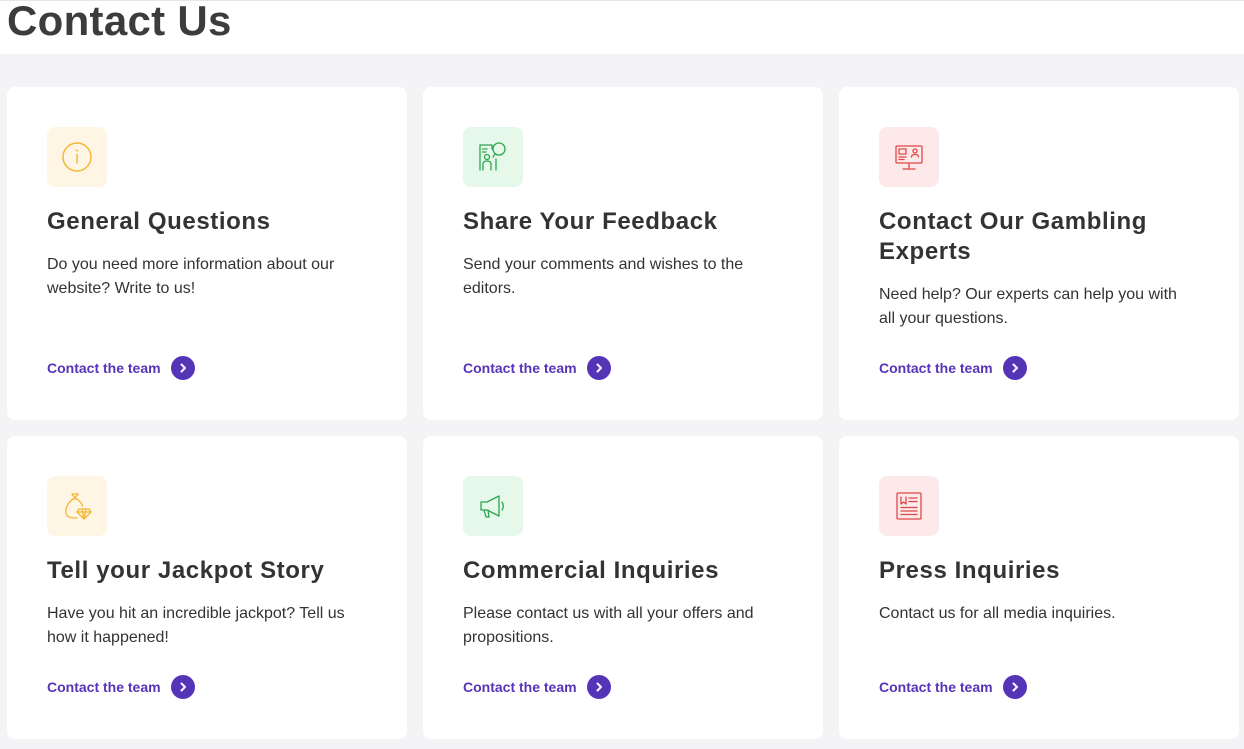 The width and height of the screenshot is (1244, 749). What do you see at coordinates (493, 506) in the screenshot?
I see `megaphone-icon` at bounding box center [493, 506].